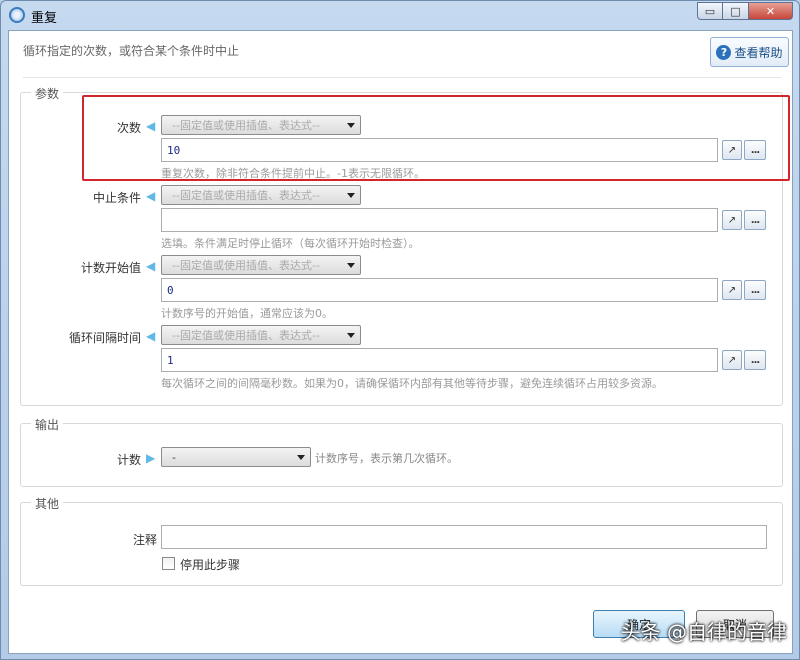 This screenshot has width=800, height=660. I want to click on interval-expand-button: ↗, so click(732, 360).